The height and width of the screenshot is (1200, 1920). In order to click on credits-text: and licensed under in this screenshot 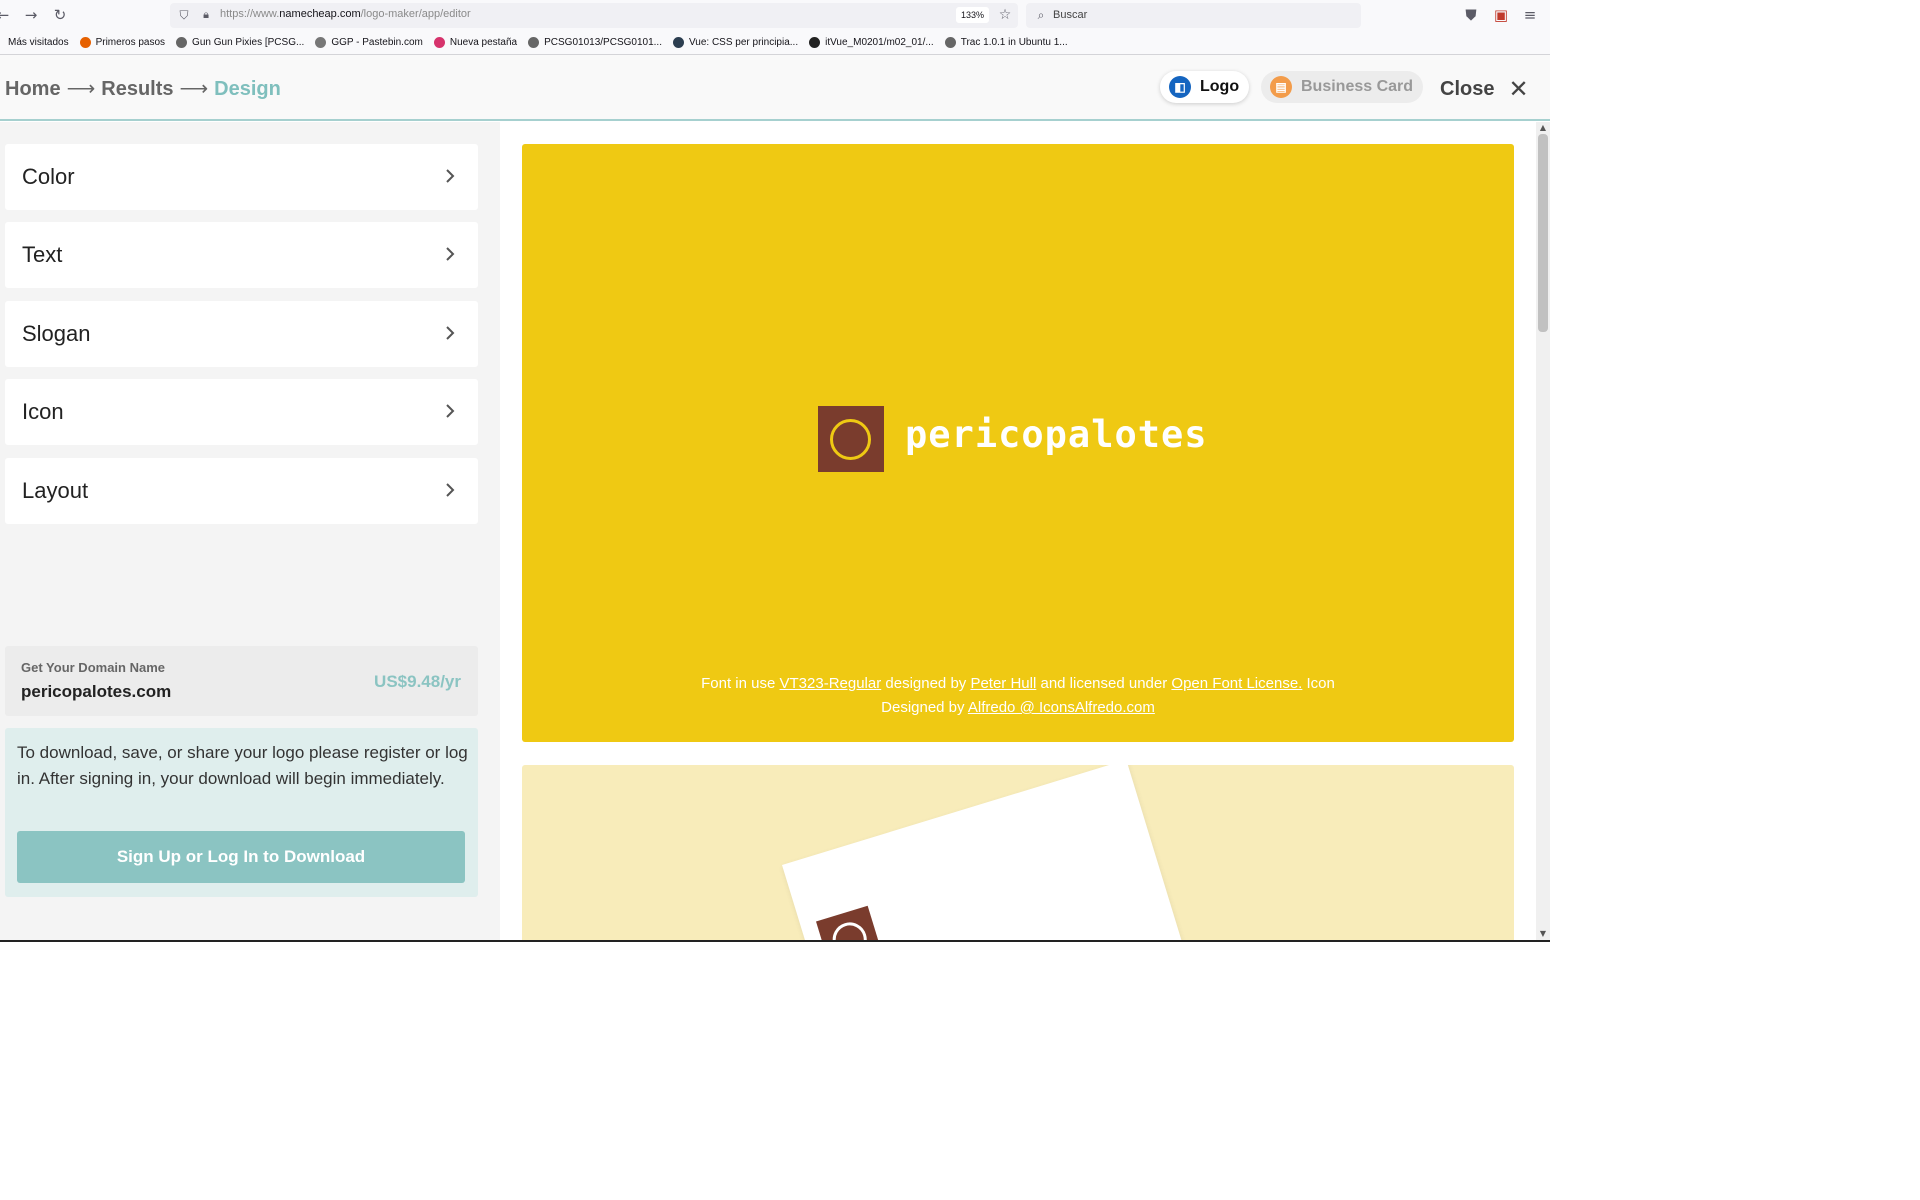, I will do `click(1104, 683)`.